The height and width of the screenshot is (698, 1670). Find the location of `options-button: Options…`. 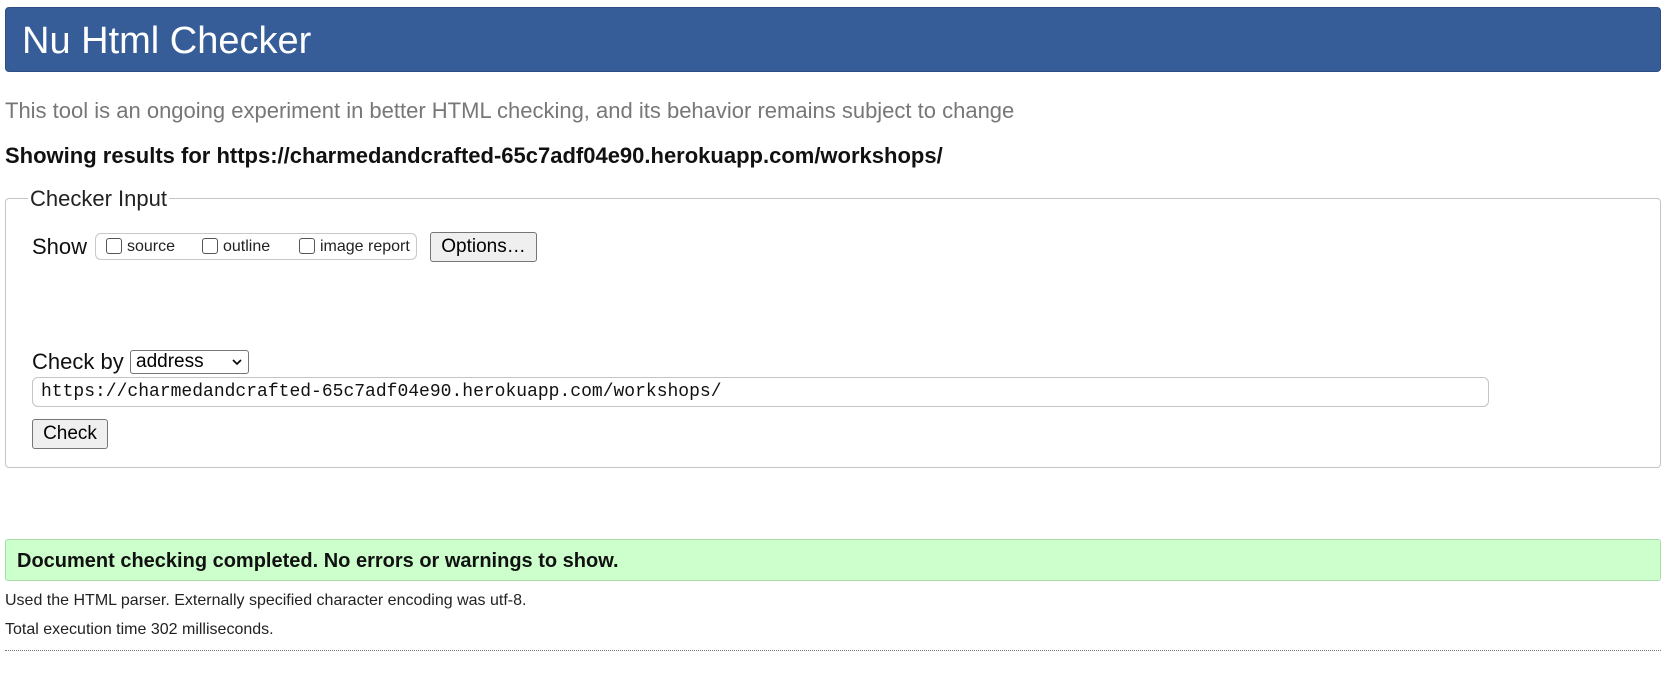

options-button: Options… is located at coordinates (483, 247).